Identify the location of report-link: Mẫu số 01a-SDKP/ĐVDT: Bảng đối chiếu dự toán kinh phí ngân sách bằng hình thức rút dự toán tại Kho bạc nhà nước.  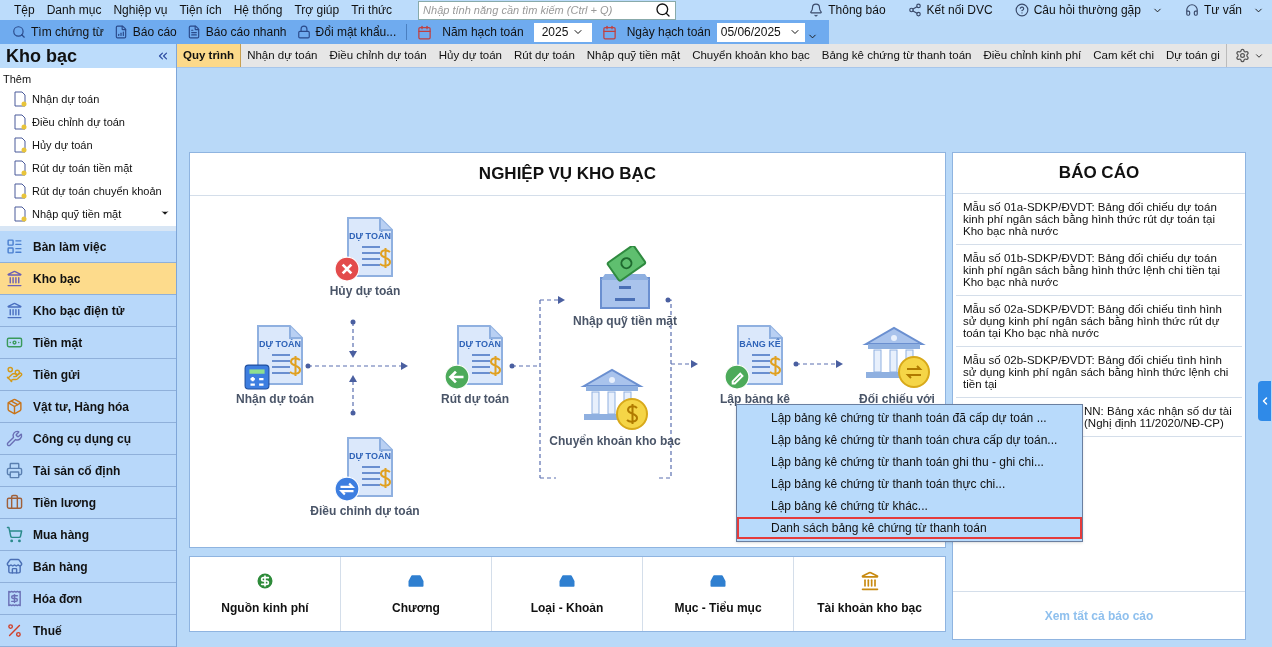
(1099, 219).